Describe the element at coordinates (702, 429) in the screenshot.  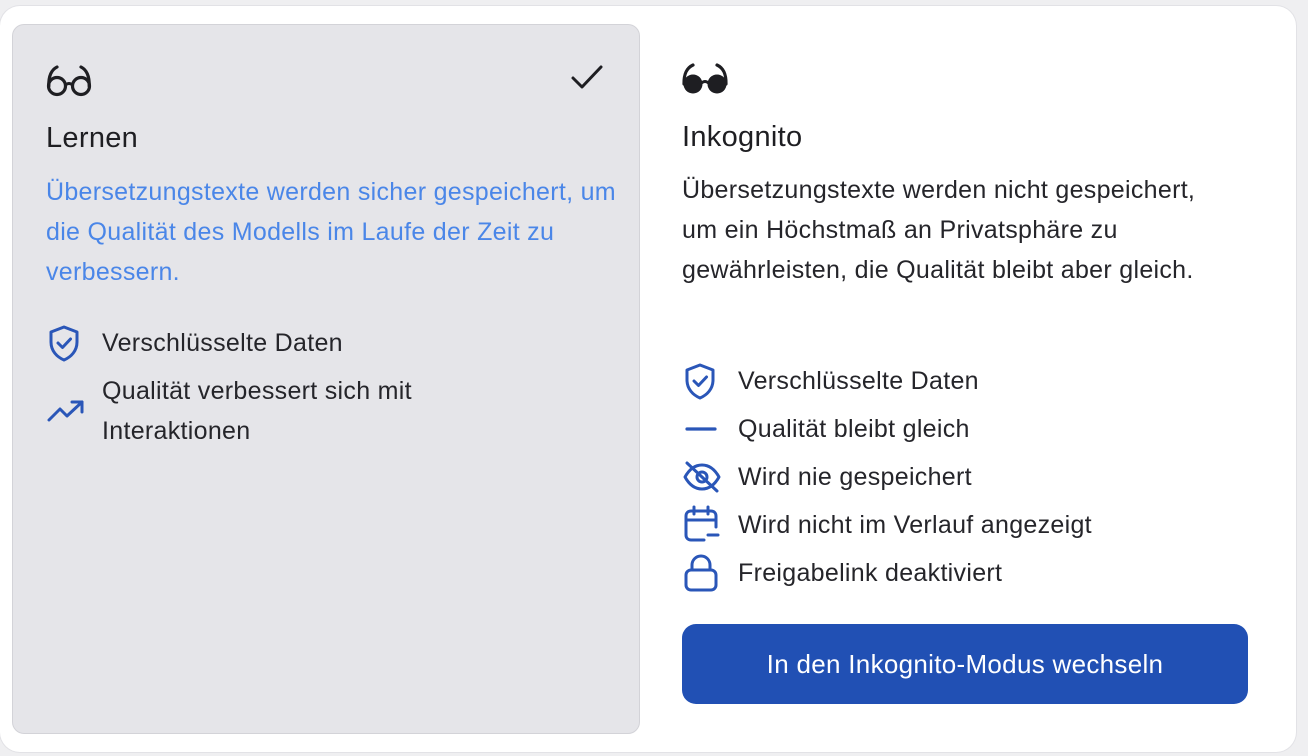
I see `minus-icon` at that location.